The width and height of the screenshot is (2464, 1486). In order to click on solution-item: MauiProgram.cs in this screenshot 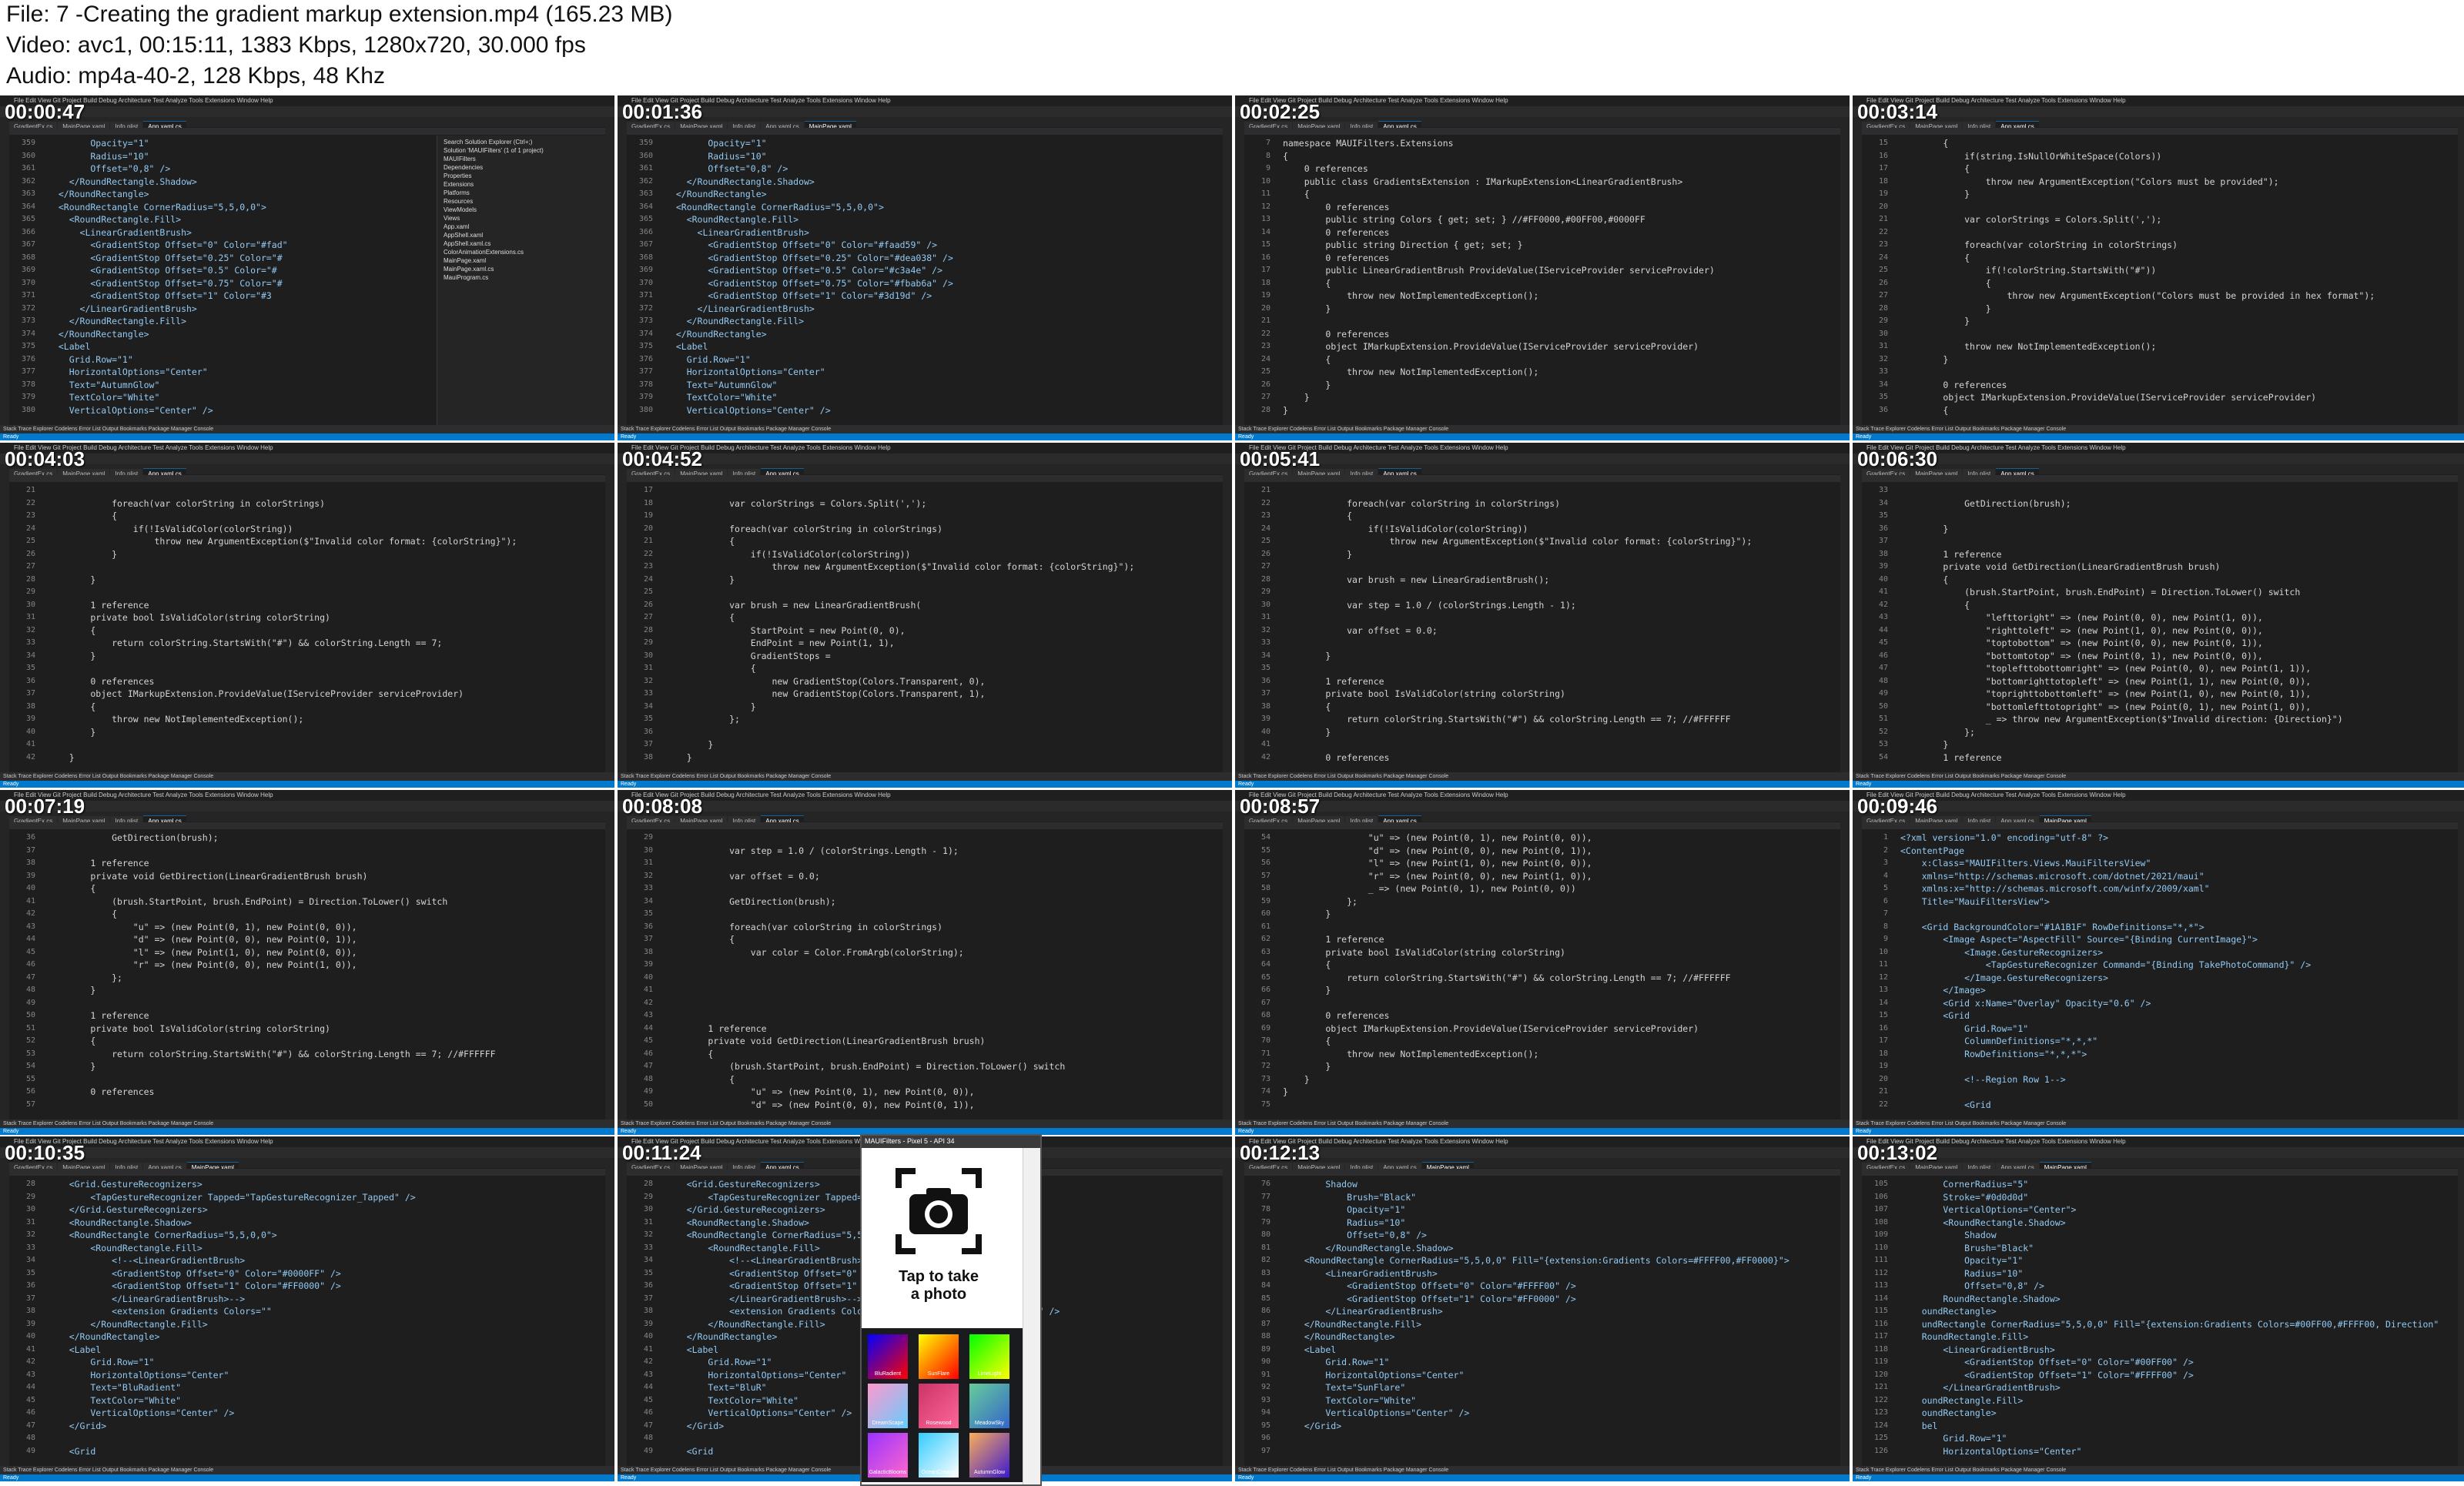, I will do `click(466, 277)`.